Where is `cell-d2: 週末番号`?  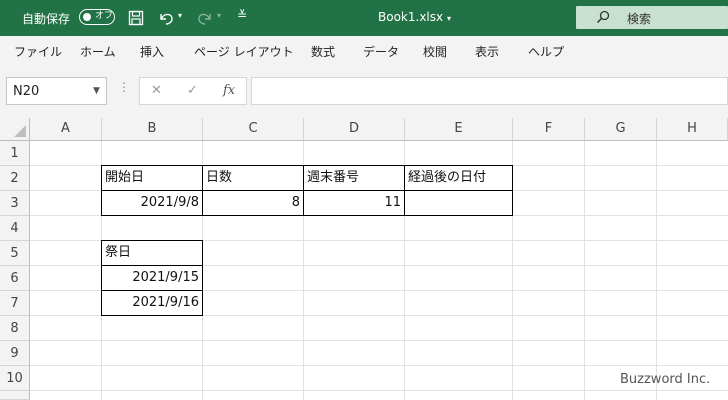
cell-d2: 週末番号 is located at coordinates (354, 178).